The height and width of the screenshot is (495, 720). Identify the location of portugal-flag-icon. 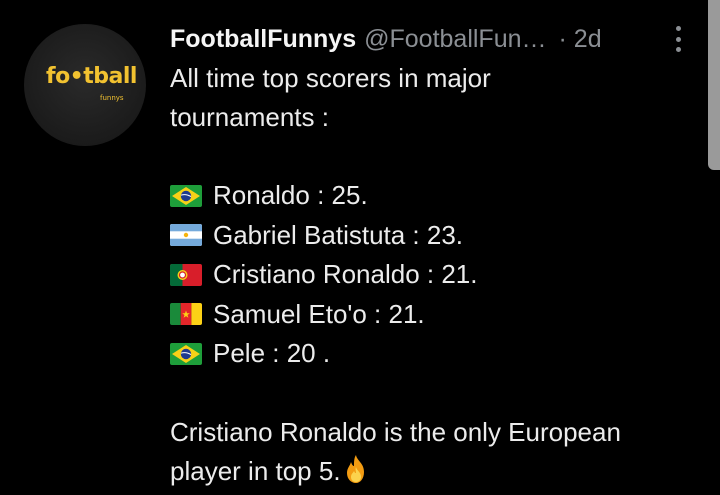
(186, 274).